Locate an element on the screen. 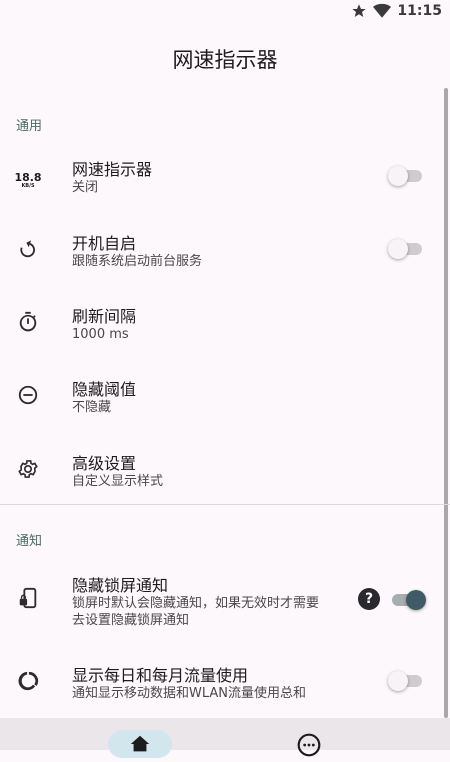  section-header-general: 通用 is located at coordinates (29, 126).